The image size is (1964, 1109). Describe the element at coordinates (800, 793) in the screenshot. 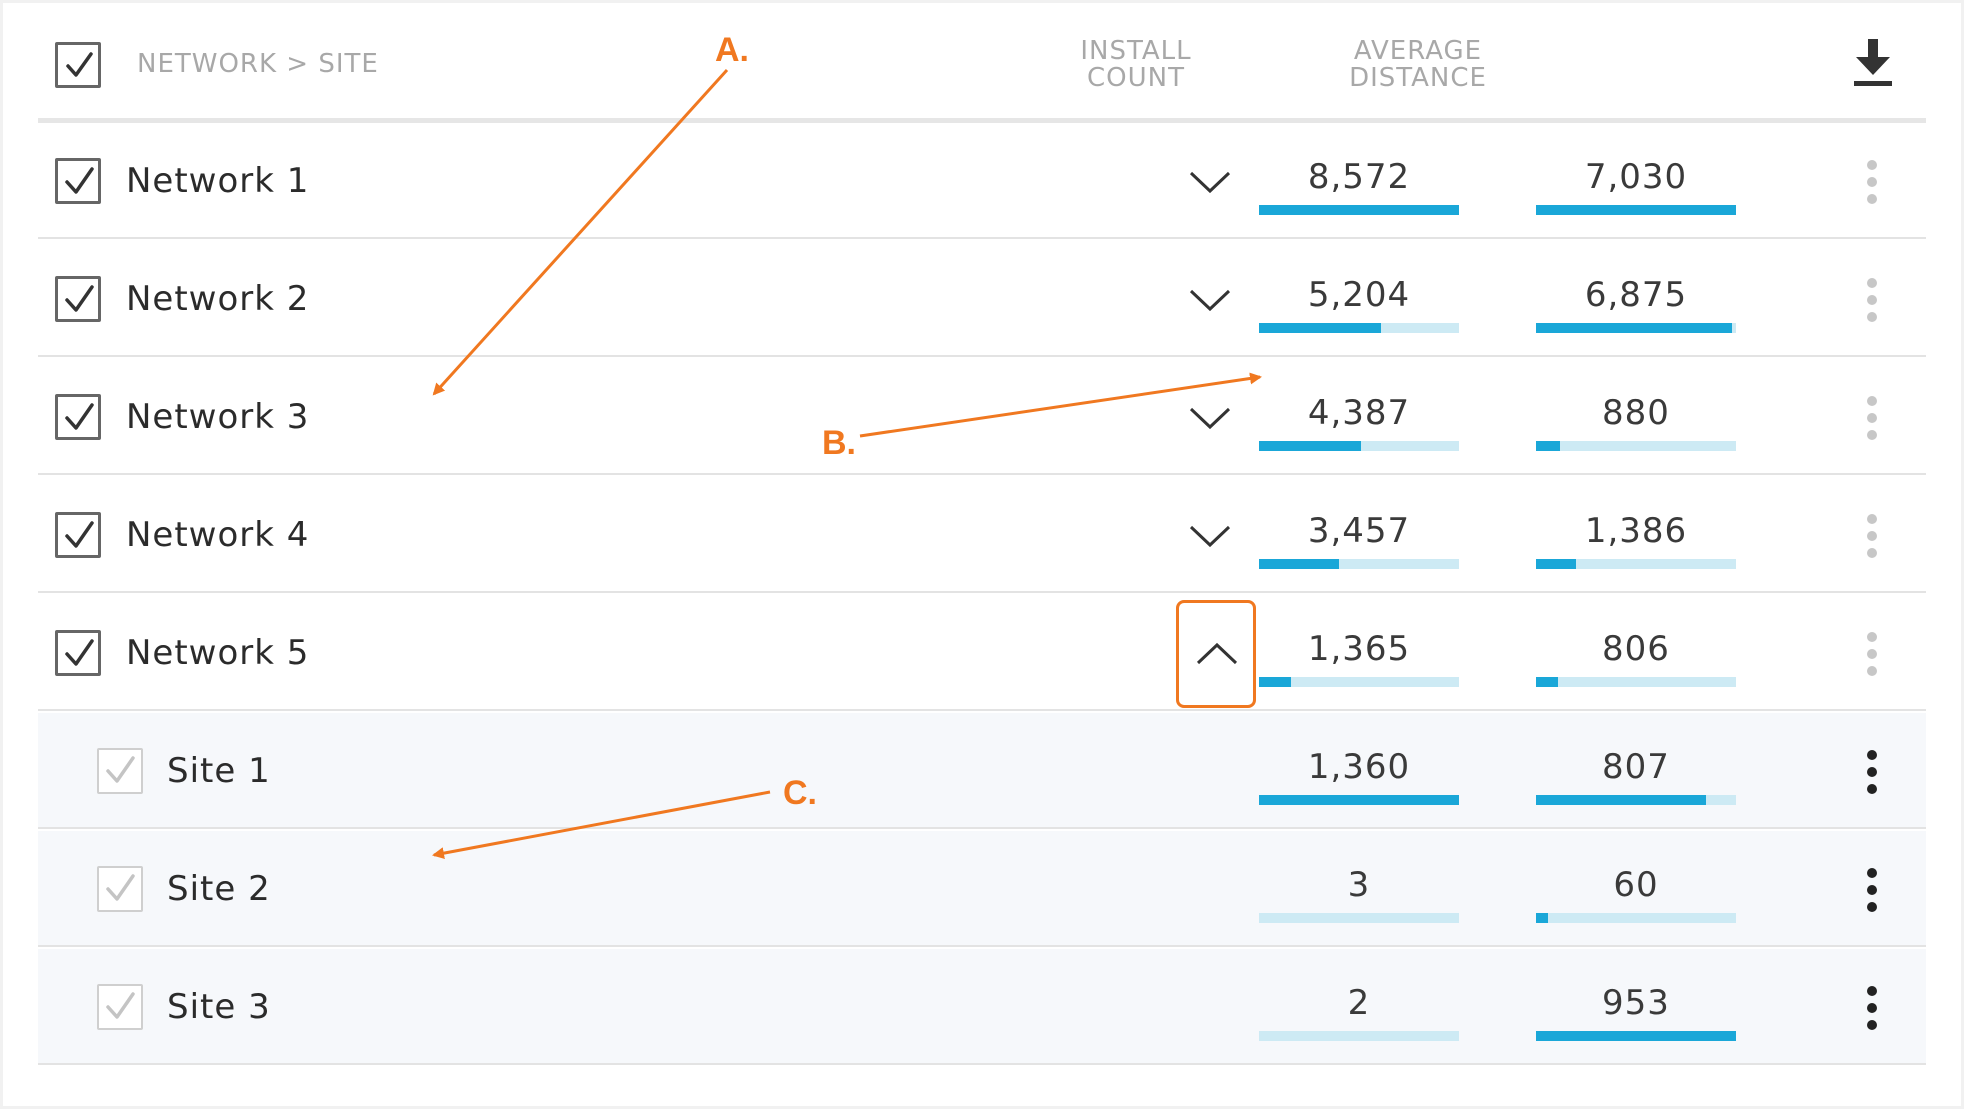

I see `annotation-label-c: C.` at that location.